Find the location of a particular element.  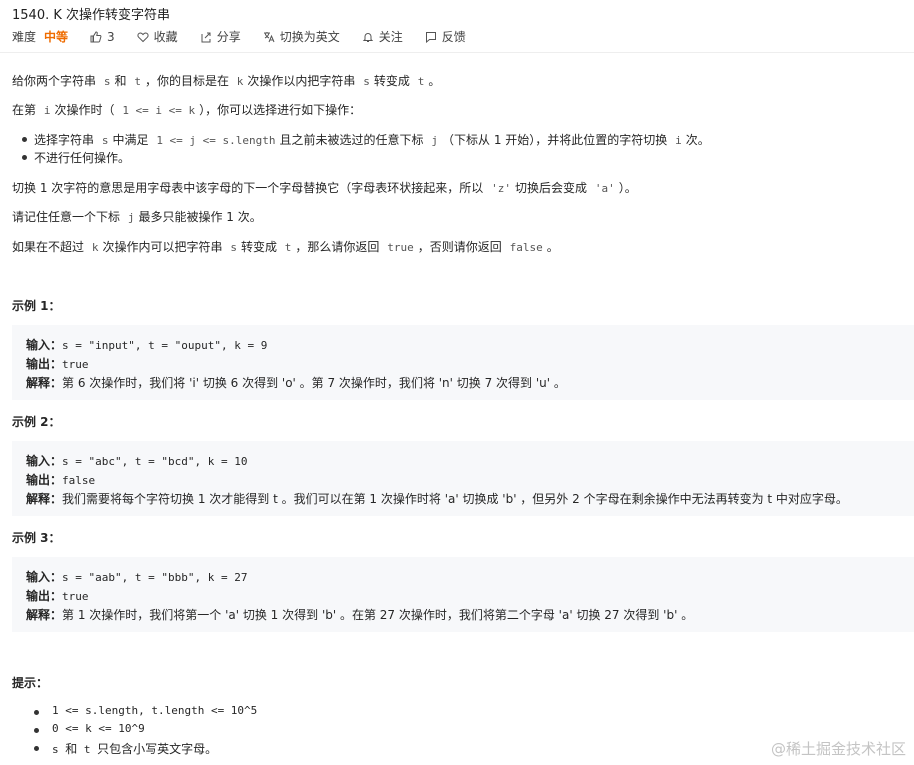

favorite-label: 收藏 is located at coordinates (165, 37).